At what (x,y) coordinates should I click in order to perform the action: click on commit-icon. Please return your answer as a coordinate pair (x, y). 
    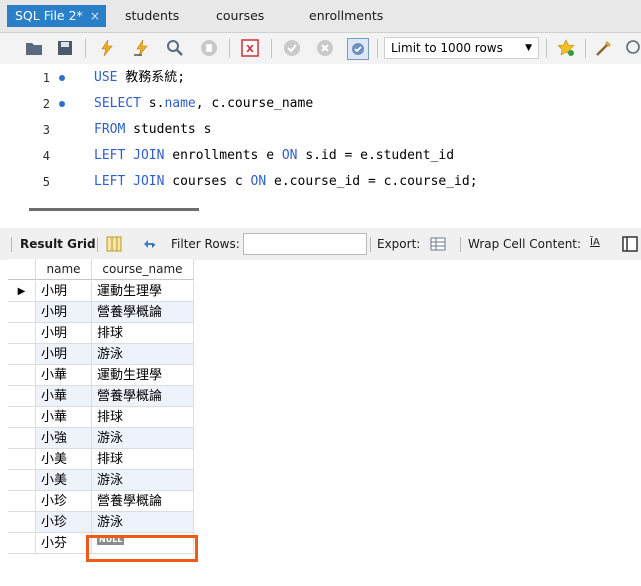
    Looking at the image, I should click on (292, 48).